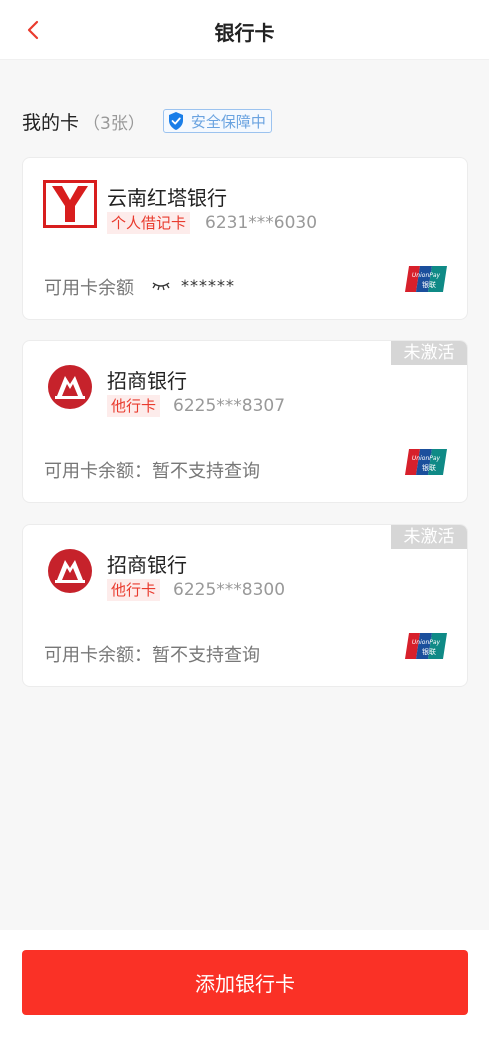 The height and width of the screenshot is (1056, 489). Describe the element at coordinates (167, 198) in the screenshot. I see `bank-name: 云南红塔银行` at that location.